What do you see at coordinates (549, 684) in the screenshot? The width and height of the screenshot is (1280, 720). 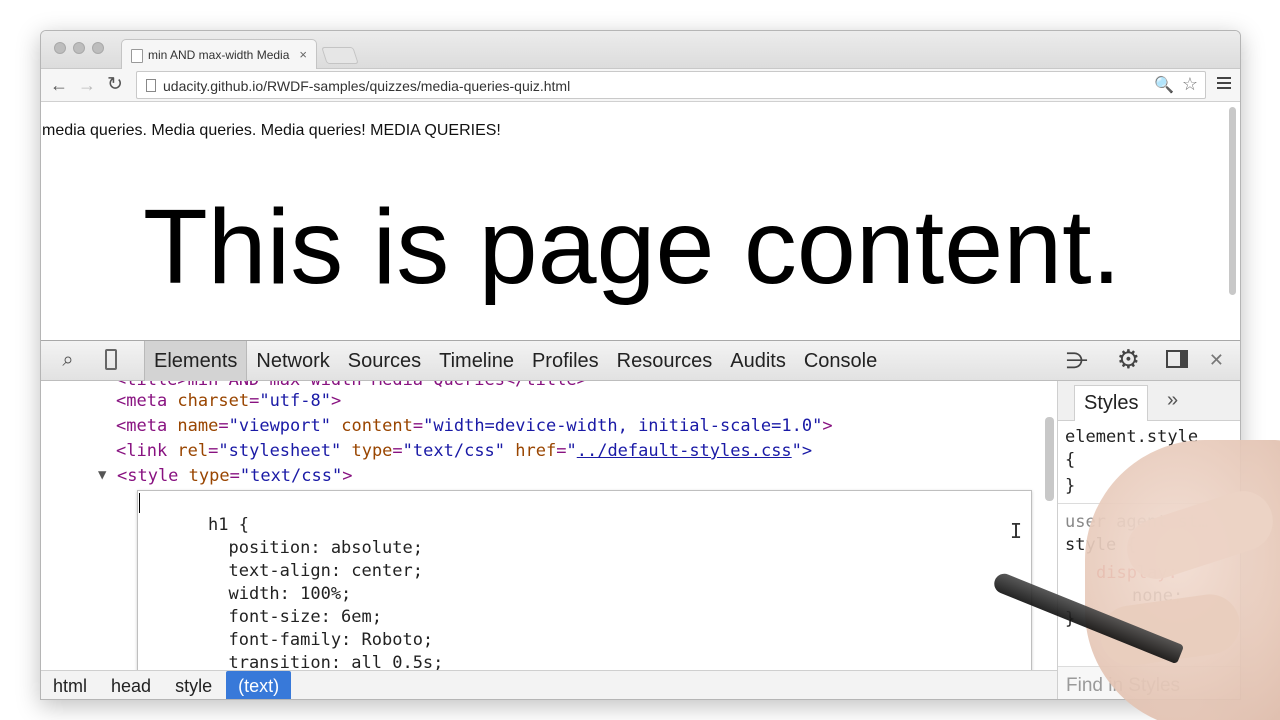 I see `breadcrumb: html head style (text)` at bounding box center [549, 684].